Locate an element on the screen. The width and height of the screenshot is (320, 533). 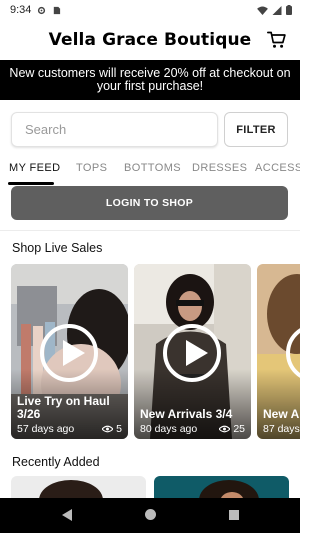
app-title: Vella Grace Boutique is located at coordinates (150, 40).